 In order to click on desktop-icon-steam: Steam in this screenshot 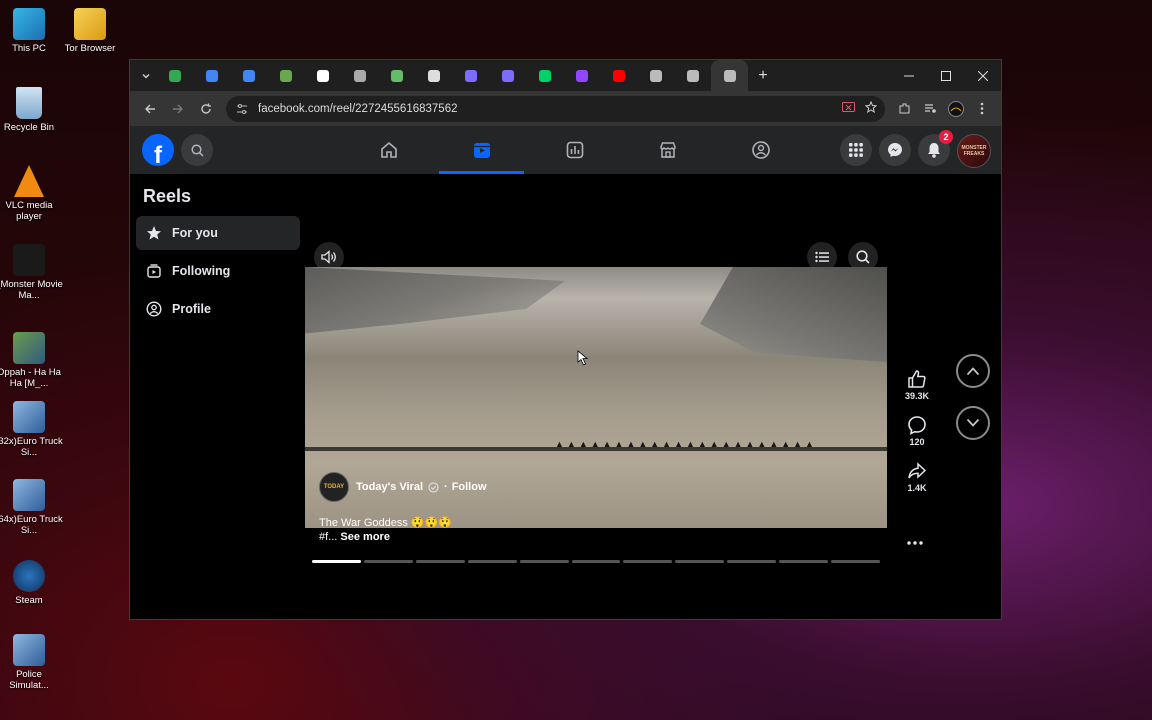, I will do `click(31, 583)`.